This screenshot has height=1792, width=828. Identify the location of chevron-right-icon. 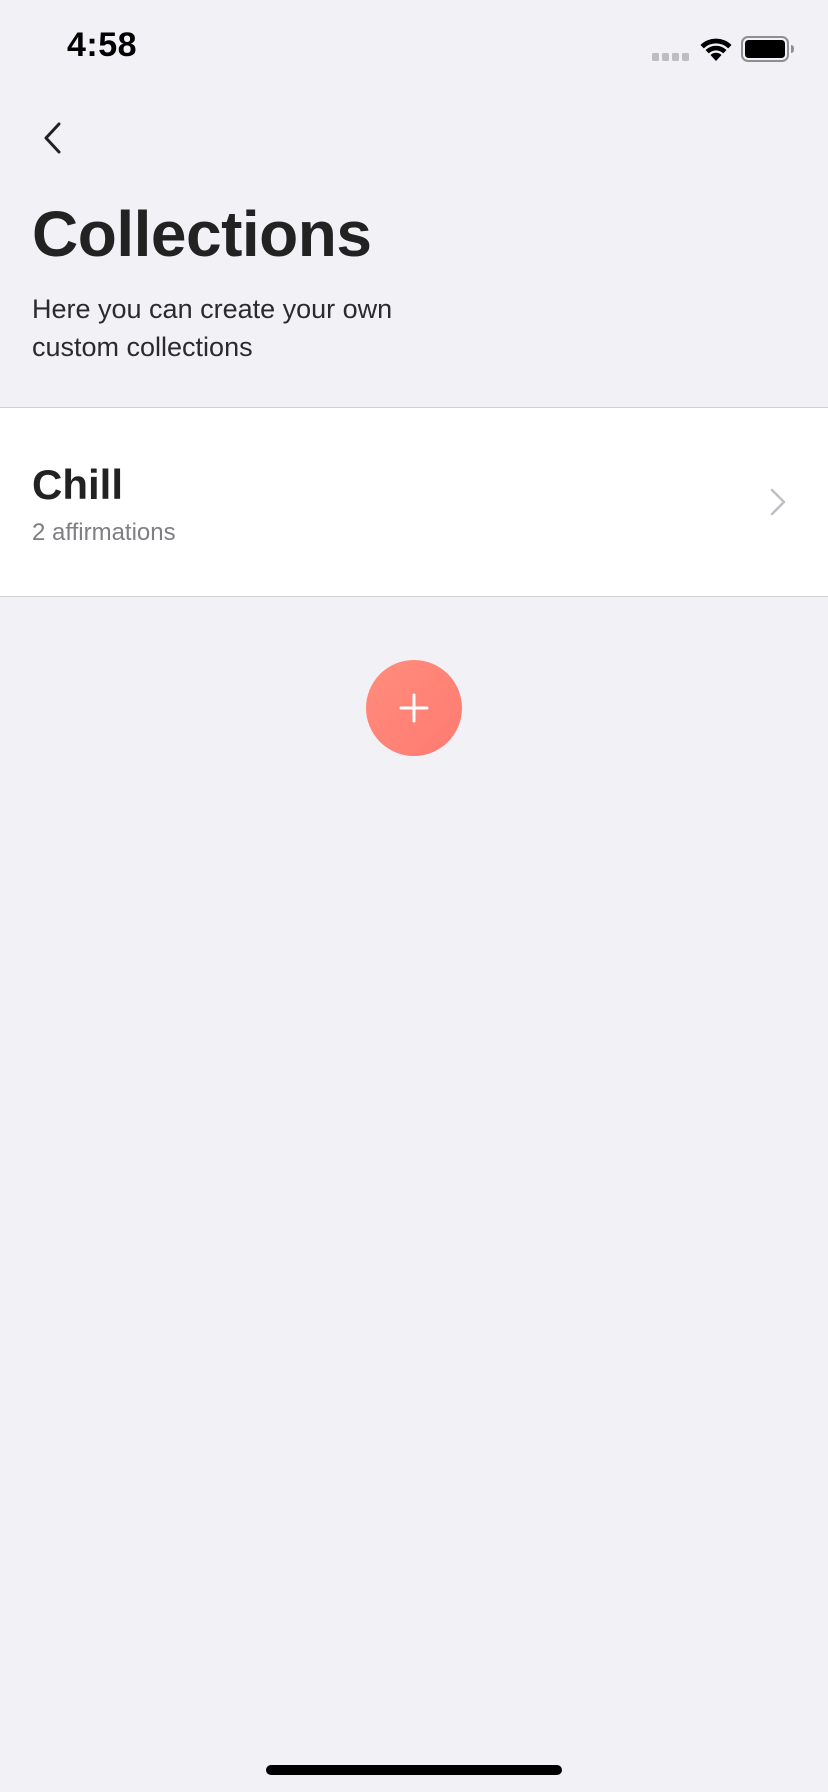
(778, 502).